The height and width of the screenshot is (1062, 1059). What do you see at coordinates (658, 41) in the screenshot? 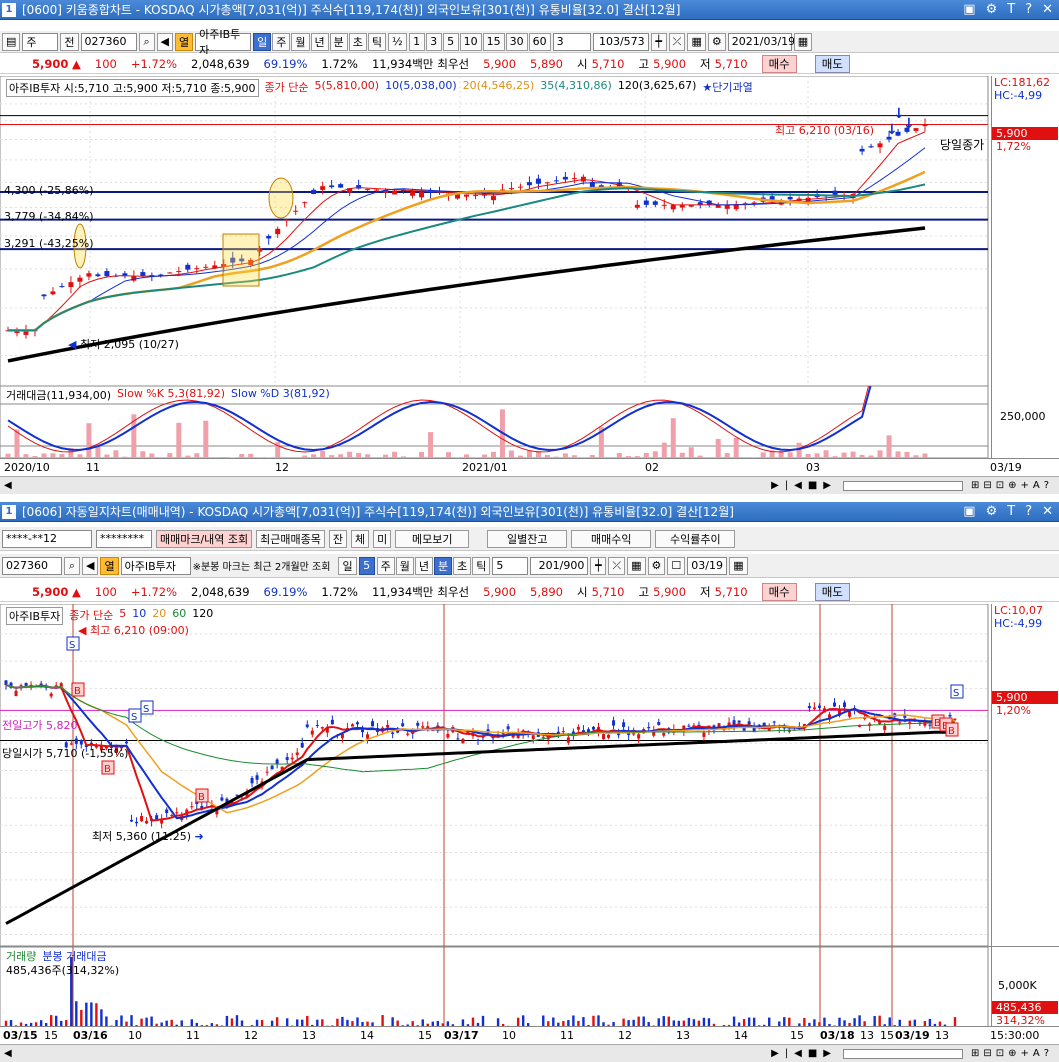
I see `chart-type-icon: ┿` at bounding box center [658, 41].